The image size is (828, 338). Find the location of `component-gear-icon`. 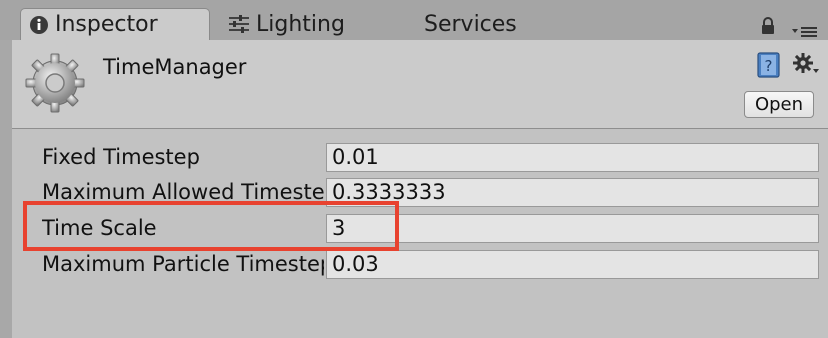

component-gear-icon is located at coordinates (55, 85).